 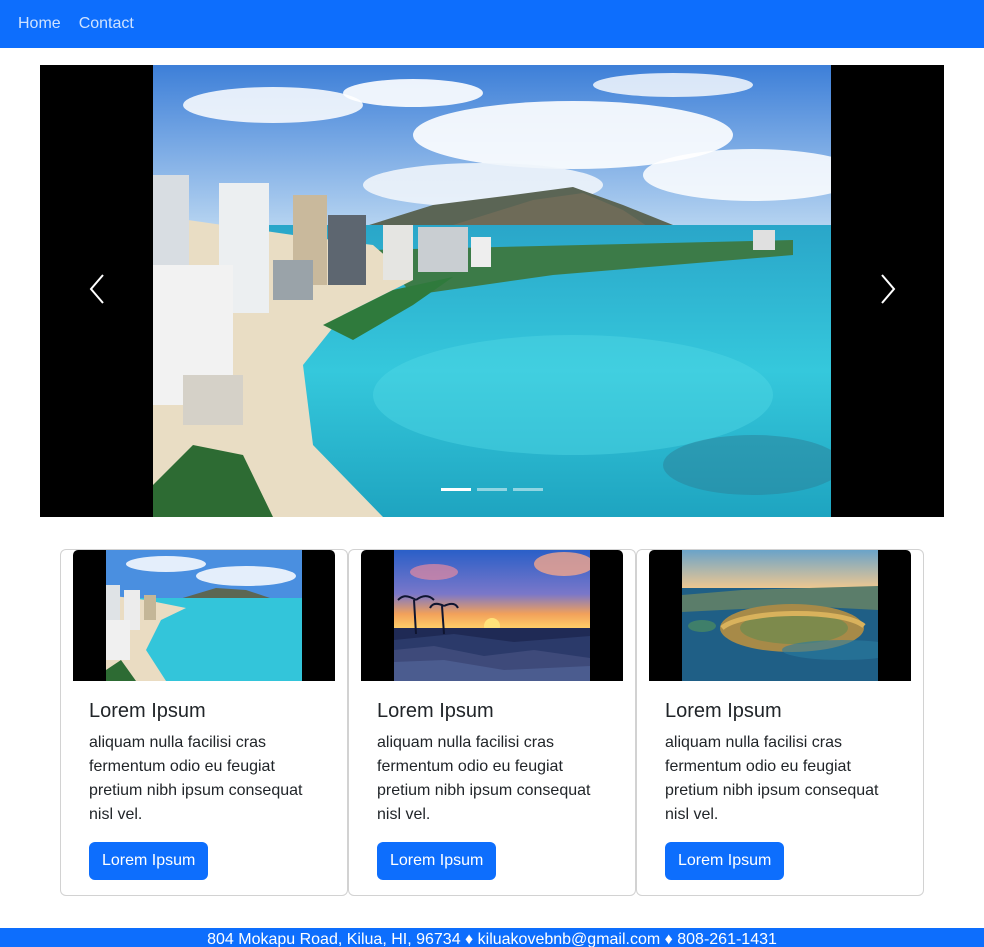 I want to click on nav-link-contact: Contact, so click(x=106, y=24).